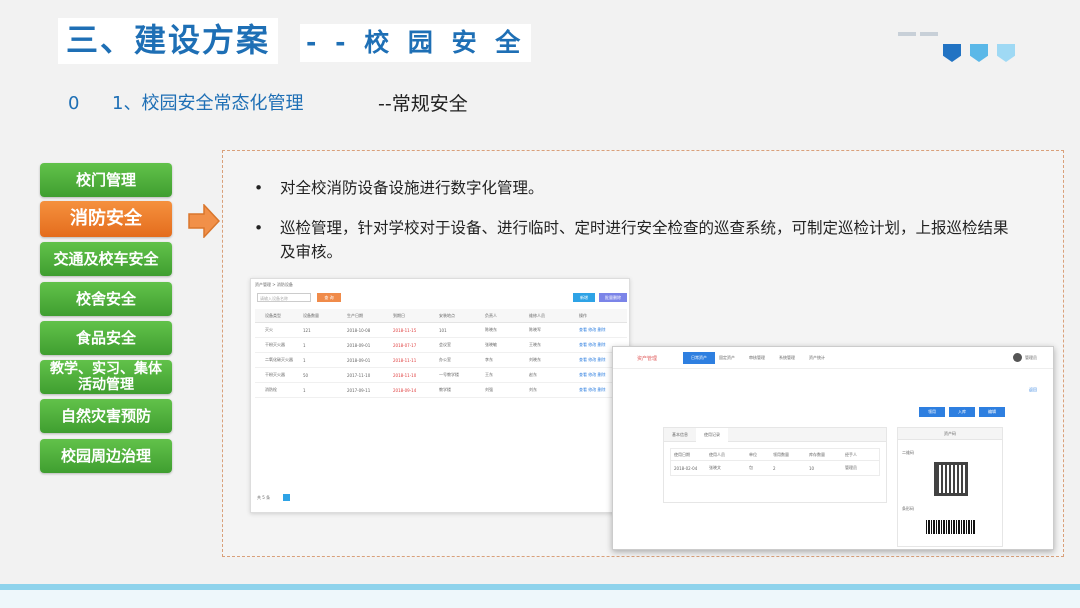  I want to click on add-button: 新增, so click(584, 297).